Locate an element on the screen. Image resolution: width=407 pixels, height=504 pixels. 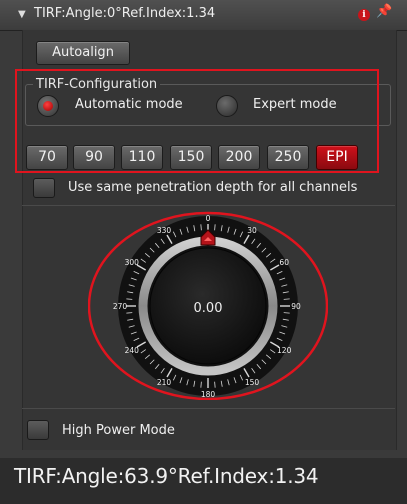
dial-tick-label: 30 is located at coordinates (252, 230).